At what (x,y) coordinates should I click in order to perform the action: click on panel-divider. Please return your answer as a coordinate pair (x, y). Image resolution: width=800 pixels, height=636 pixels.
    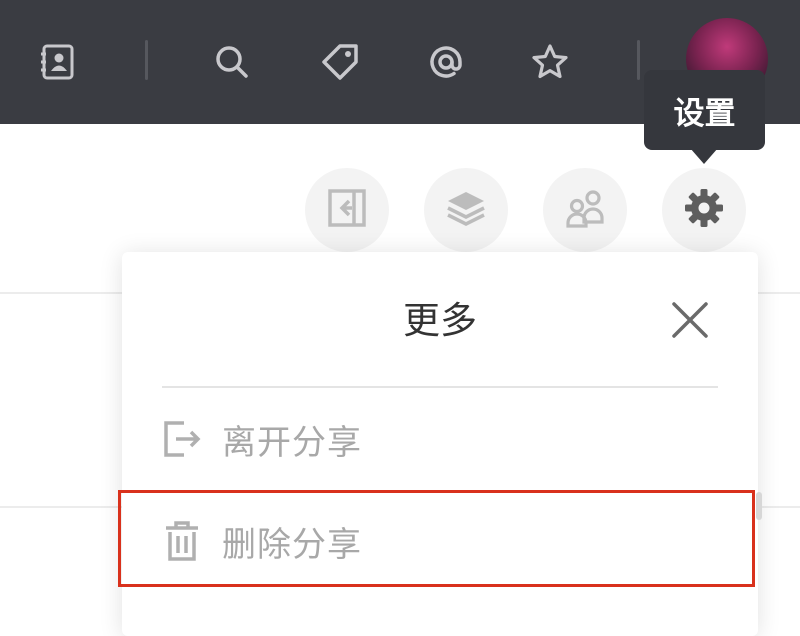
    Looking at the image, I should click on (440, 387).